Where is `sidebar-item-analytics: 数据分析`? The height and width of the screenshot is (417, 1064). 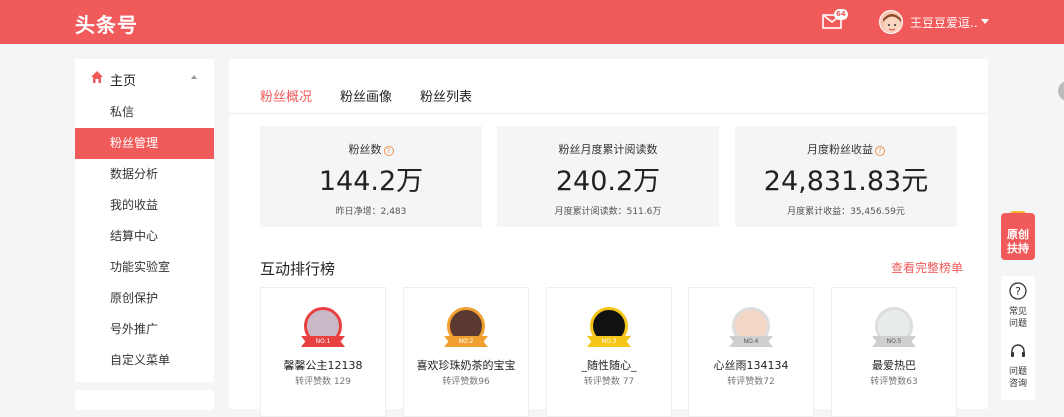
sidebar-item-analytics: 数据分析 is located at coordinates (144, 174).